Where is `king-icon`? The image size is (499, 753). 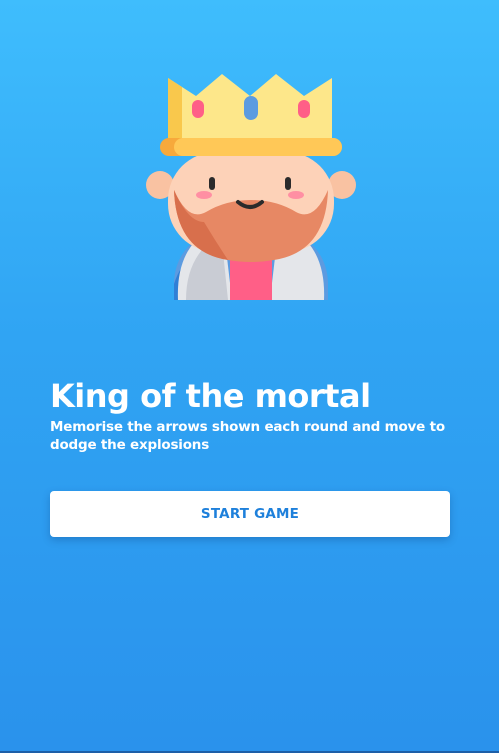 king-icon is located at coordinates (251, 186).